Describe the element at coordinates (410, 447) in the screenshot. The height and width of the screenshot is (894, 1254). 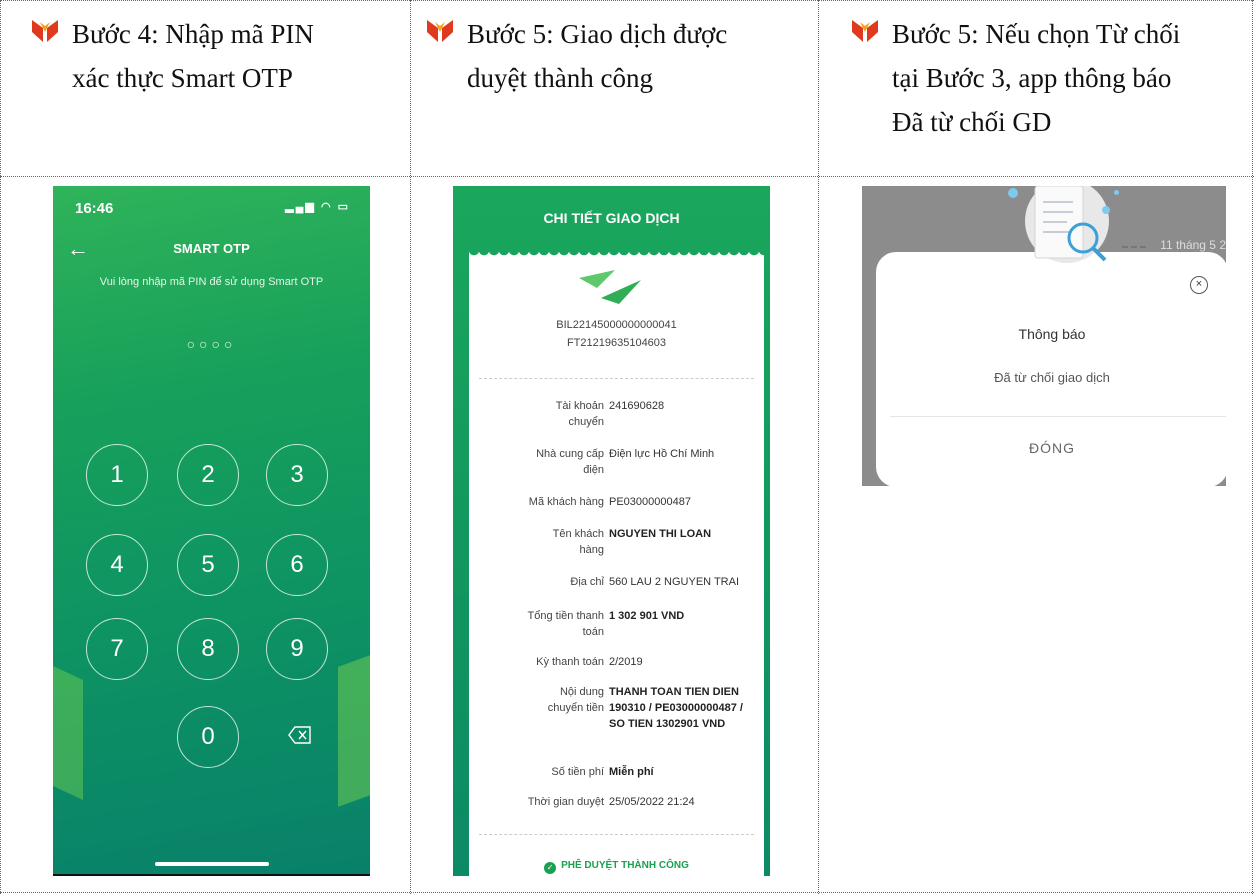
I see `table-border-col1` at that location.